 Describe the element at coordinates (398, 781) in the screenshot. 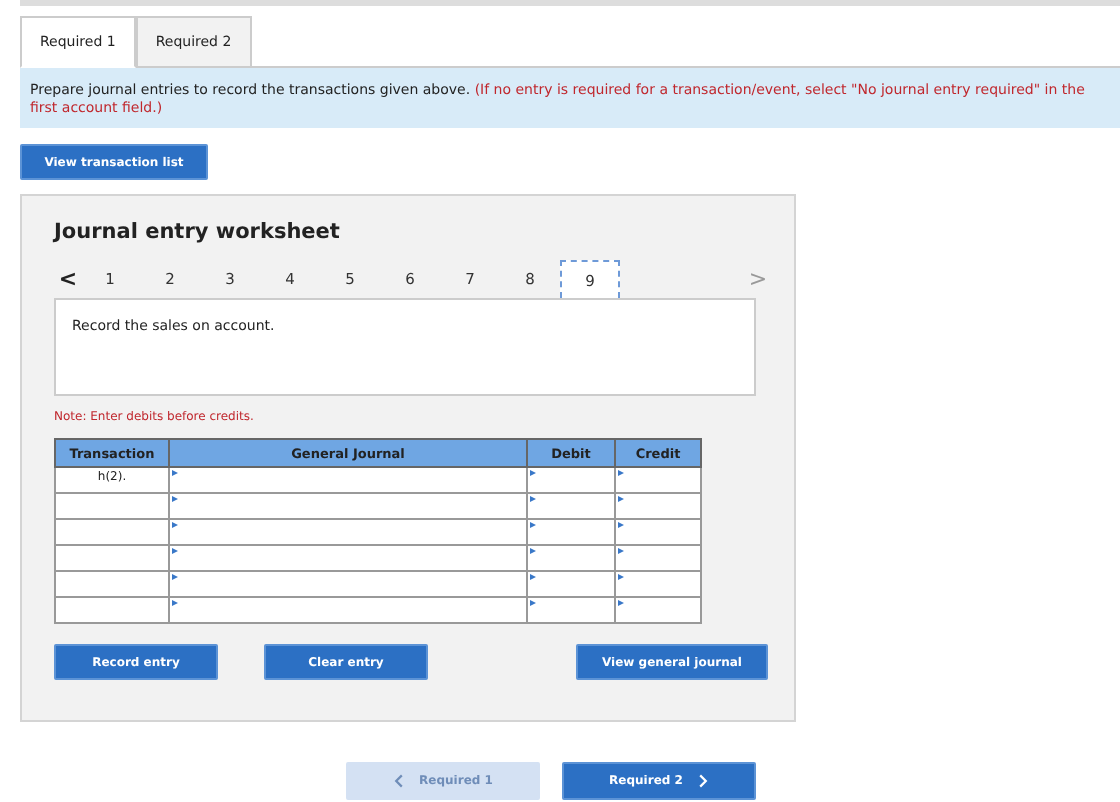

I see `chevron-left-icon` at that location.